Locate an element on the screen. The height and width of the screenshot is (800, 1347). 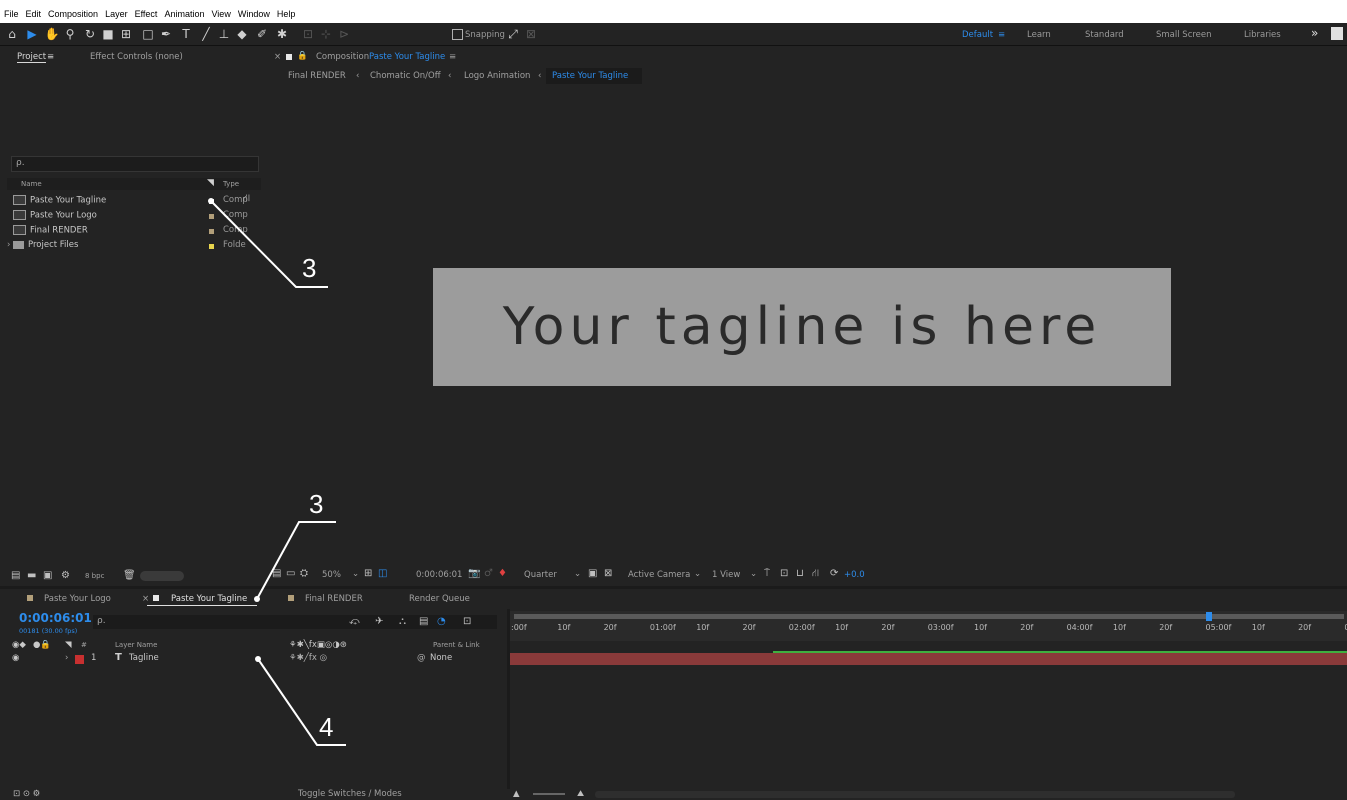
callout-line is located at coordinates (296, 560).